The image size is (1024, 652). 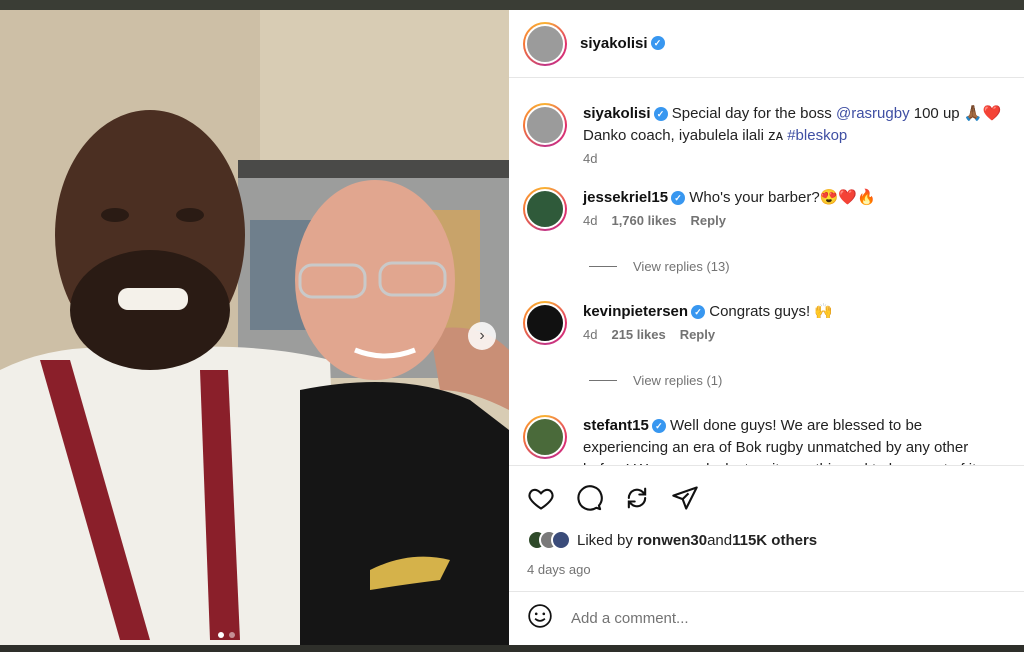 I want to click on emoji-icon, so click(x=540, y=618).